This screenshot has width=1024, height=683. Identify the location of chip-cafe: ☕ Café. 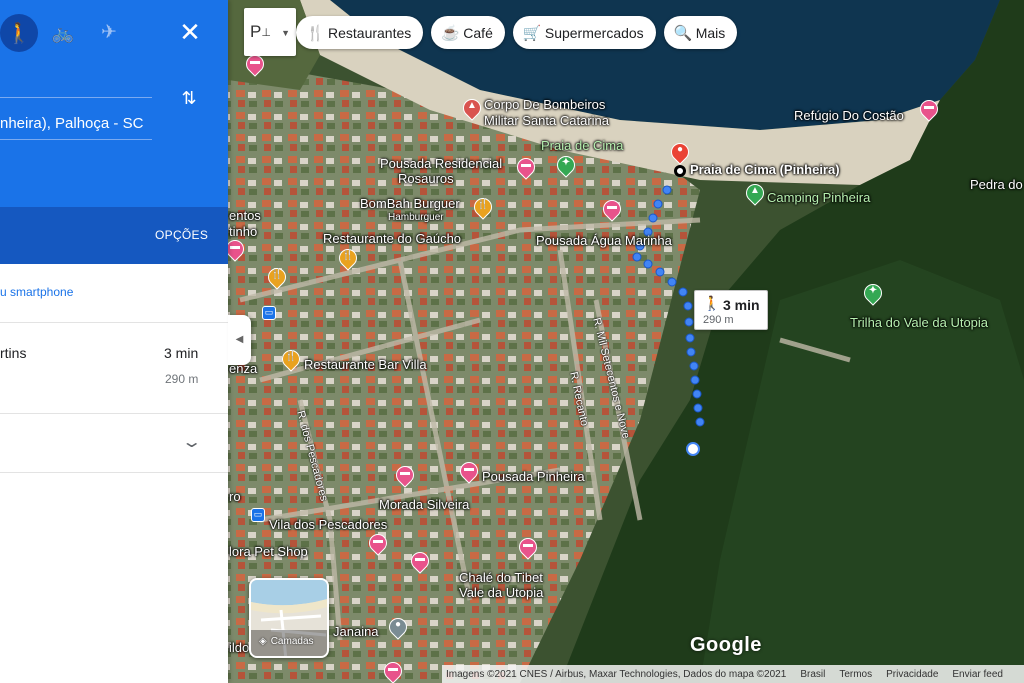
(468, 32).